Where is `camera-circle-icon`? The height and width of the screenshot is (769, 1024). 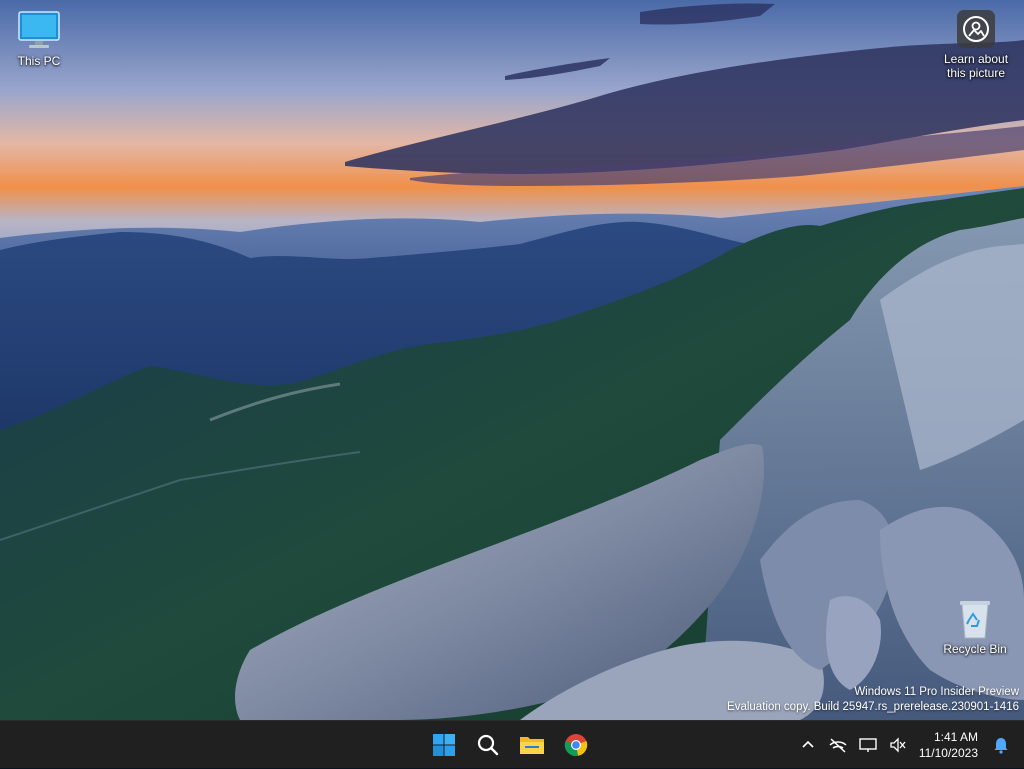
camera-circle-icon is located at coordinates (976, 29).